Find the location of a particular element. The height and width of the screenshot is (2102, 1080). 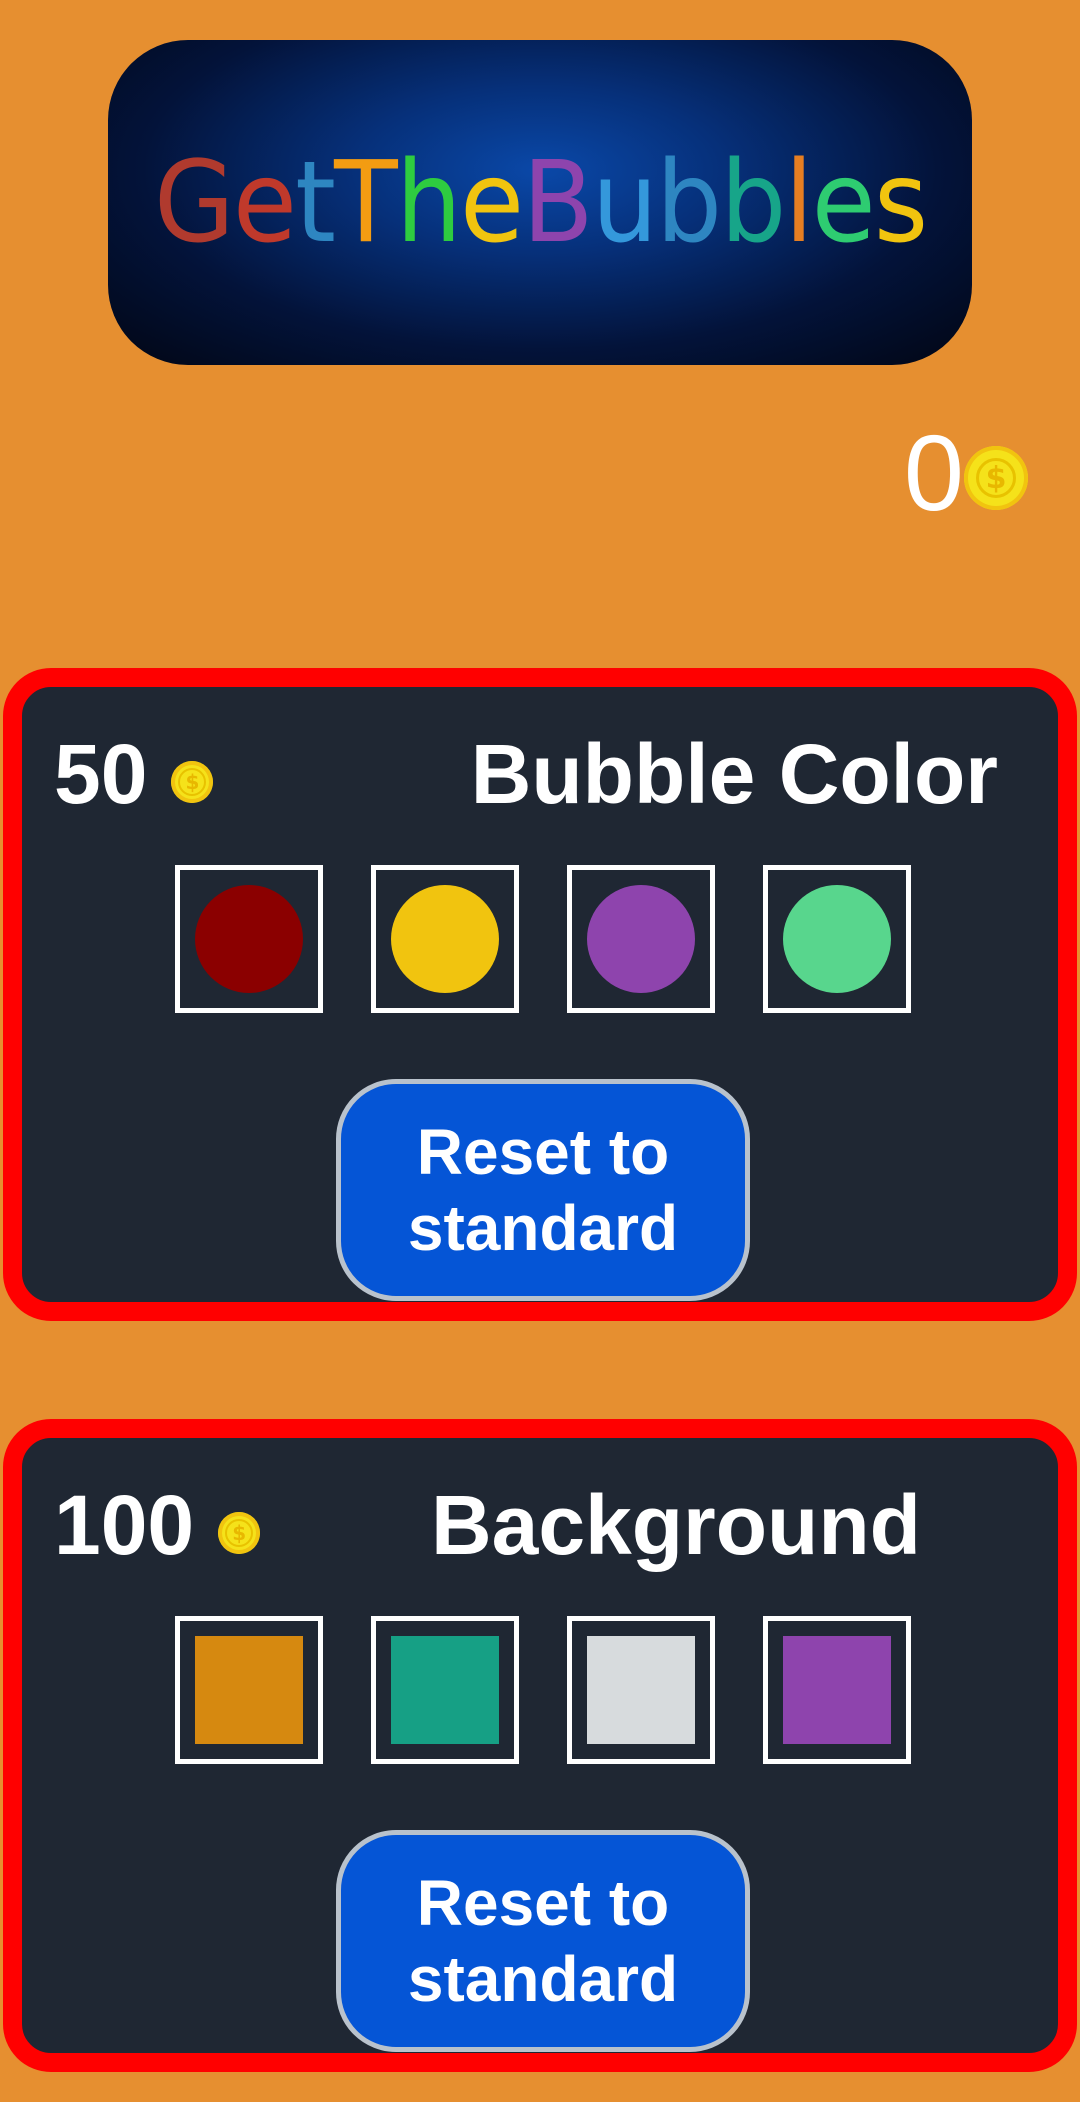

bubble-color-title: Bubble Color is located at coordinates (734, 774).